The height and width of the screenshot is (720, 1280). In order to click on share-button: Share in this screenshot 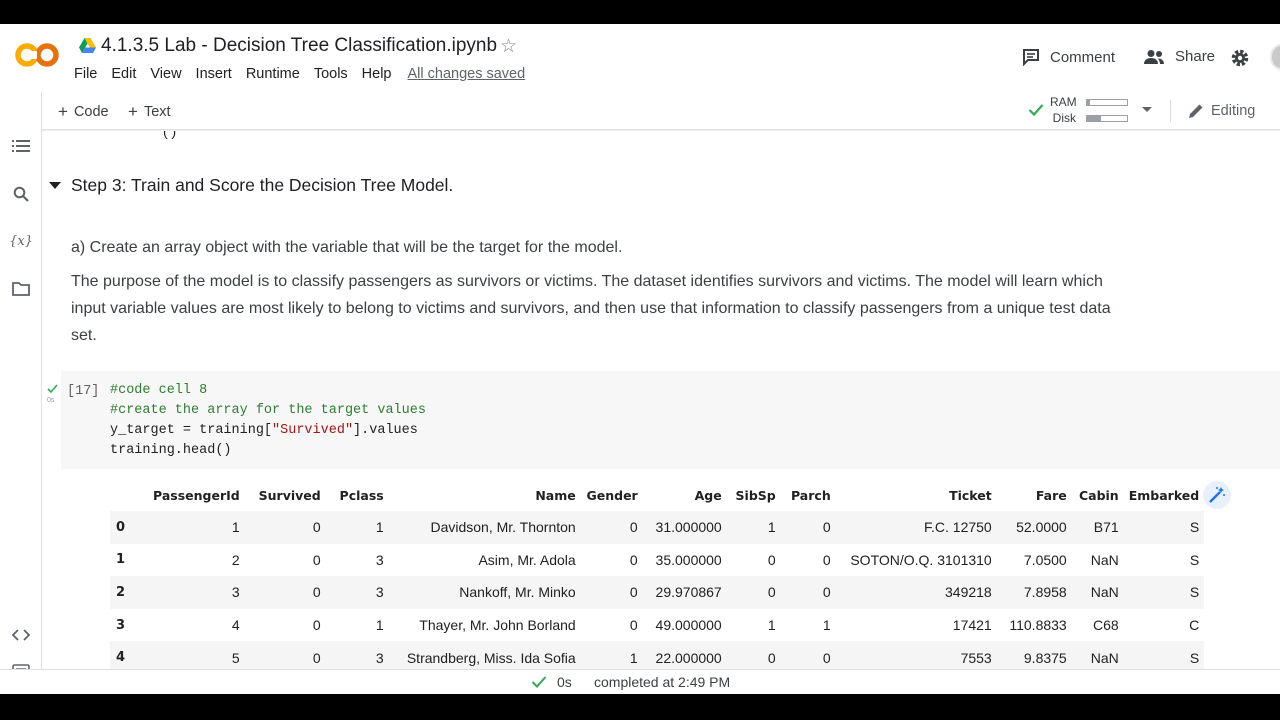, I will do `click(1179, 56)`.